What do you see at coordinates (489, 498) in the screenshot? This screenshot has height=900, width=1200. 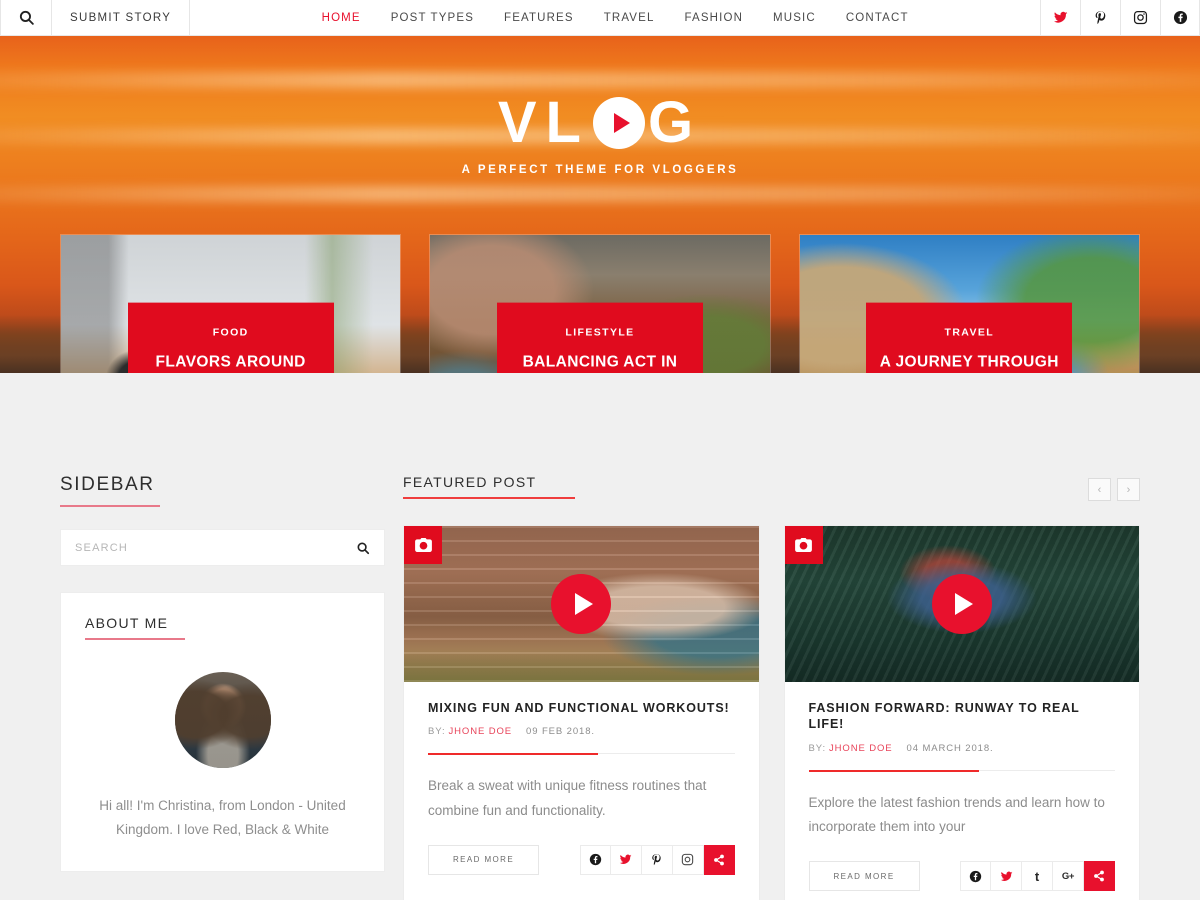 I see `featured-title-underline` at bounding box center [489, 498].